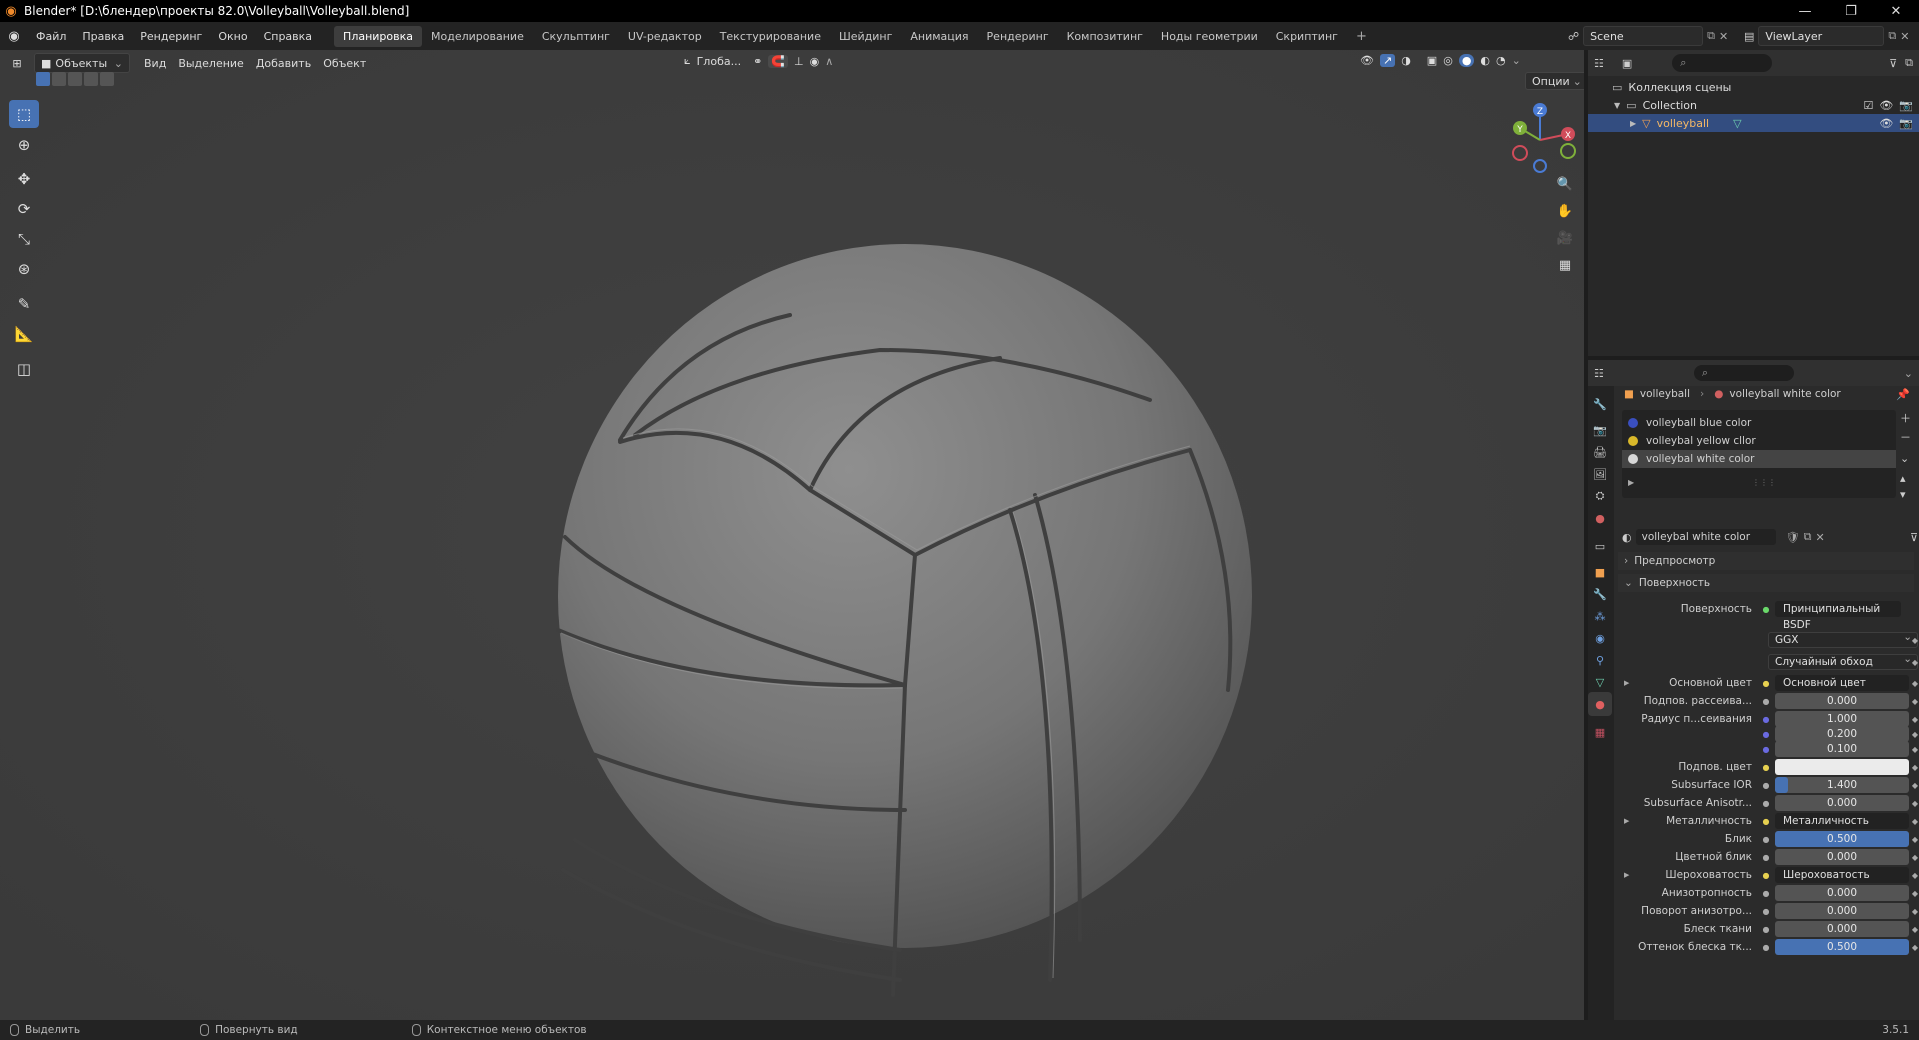  What do you see at coordinates (24, 334) in the screenshot?
I see `measure-tool: 📐` at bounding box center [24, 334].